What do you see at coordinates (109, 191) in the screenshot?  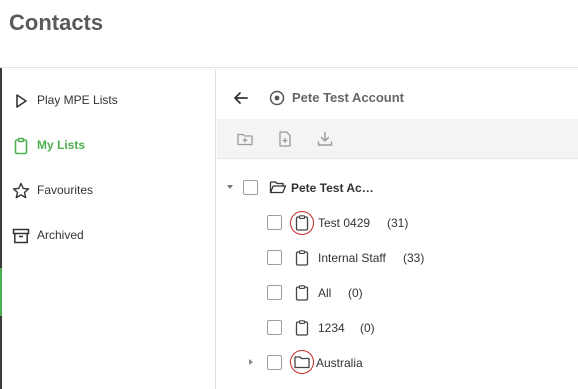 I see `sidebar-item-favourites: Favourites` at bounding box center [109, 191].